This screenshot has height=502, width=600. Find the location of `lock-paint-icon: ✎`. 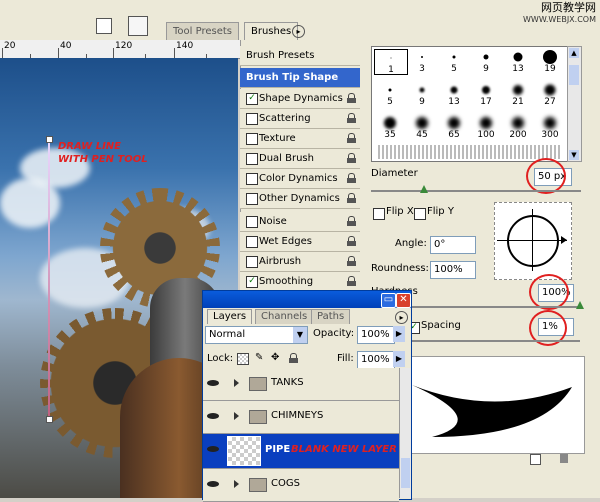

lock-paint-icon: ✎ is located at coordinates (260, 358).